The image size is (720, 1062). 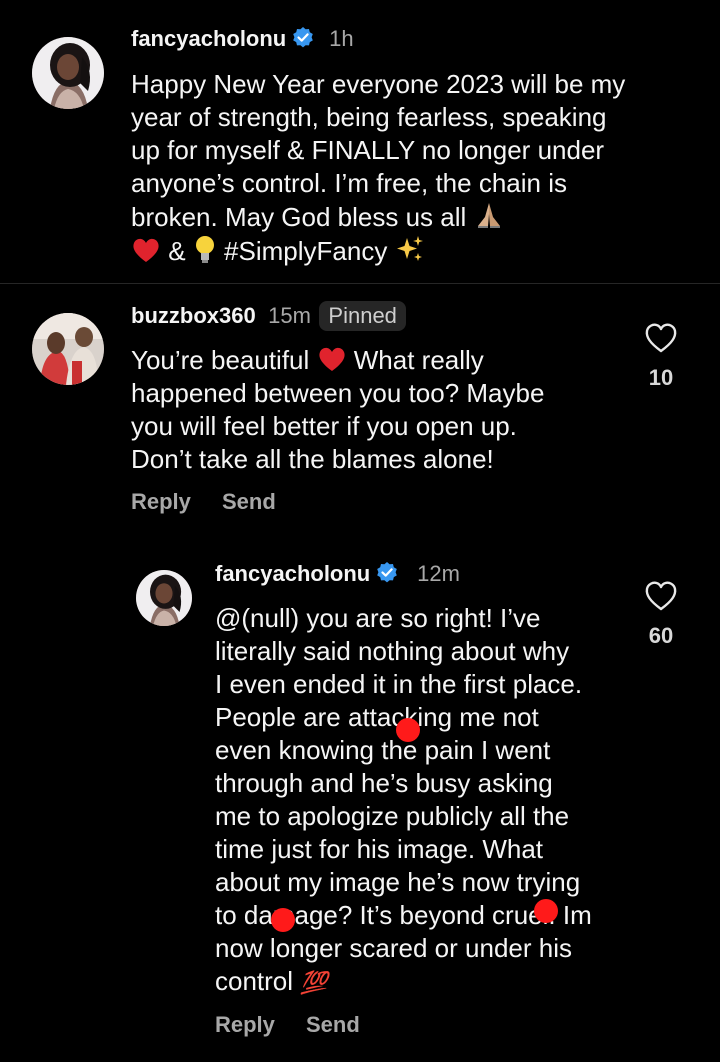 I want to click on sparkles-icon, so click(x=409, y=248).